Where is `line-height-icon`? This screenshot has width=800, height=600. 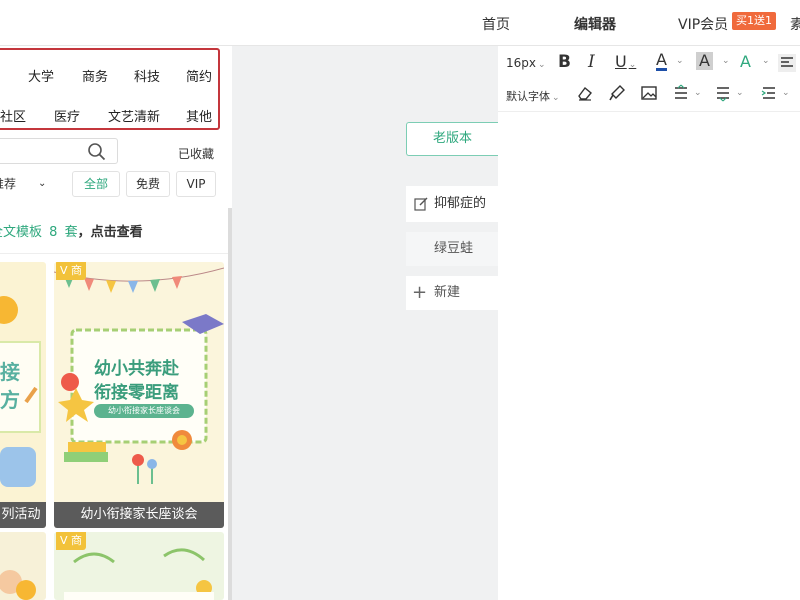
line-height-icon is located at coordinates (681, 93).